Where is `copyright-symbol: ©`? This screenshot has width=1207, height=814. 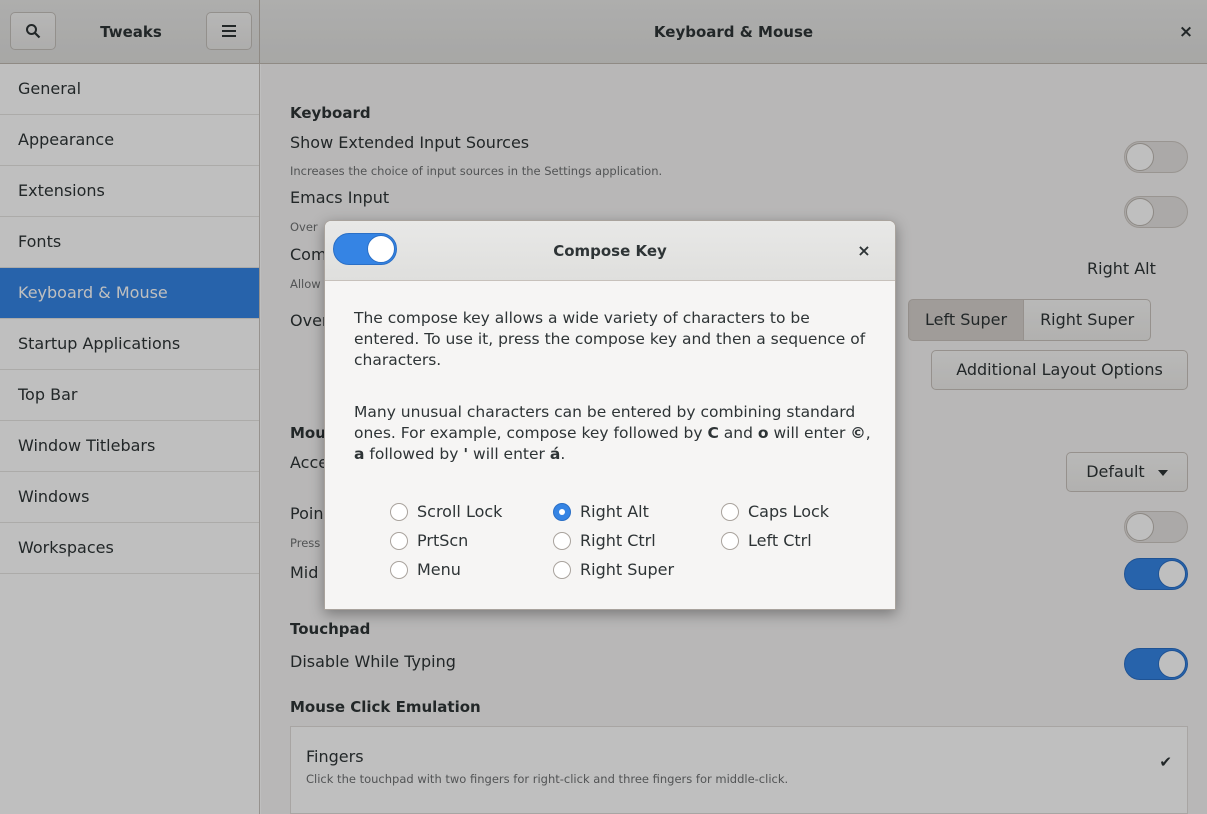
copyright-symbol: © is located at coordinates (858, 433).